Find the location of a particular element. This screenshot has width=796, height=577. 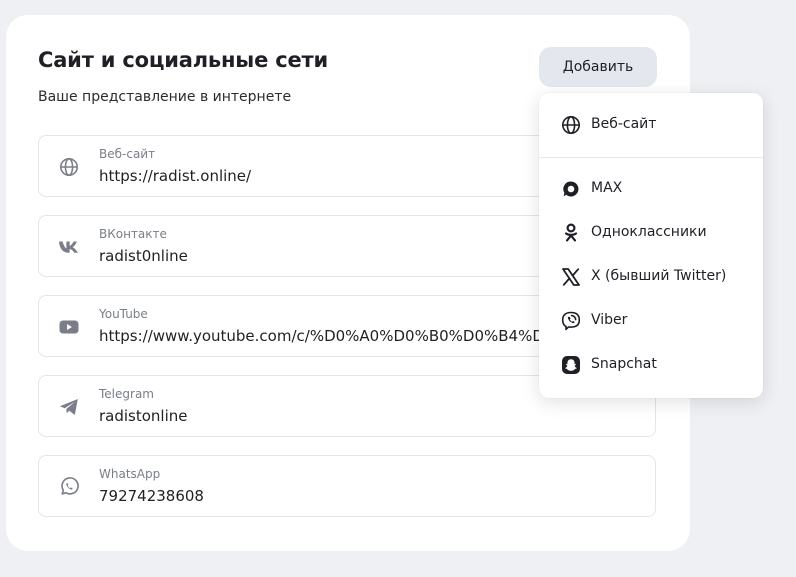

whatsapp-icon is located at coordinates (69, 487).